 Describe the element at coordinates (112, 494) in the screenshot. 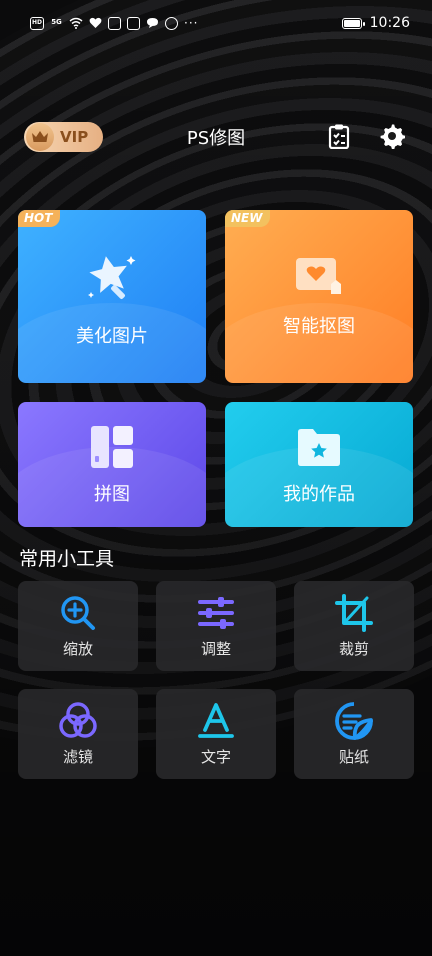

I see `collage-label: 拼图` at that location.